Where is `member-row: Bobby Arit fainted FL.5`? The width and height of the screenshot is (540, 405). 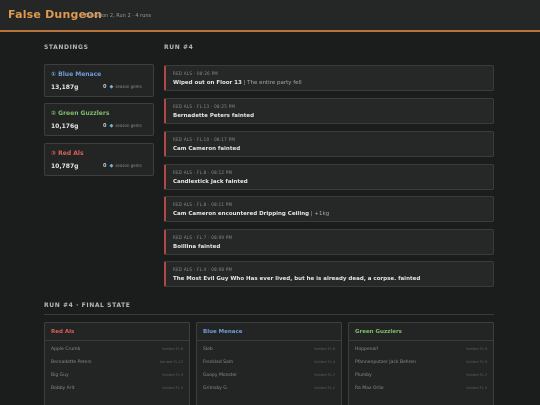 member-row: Bobby Arit fainted FL.5 is located at coordinates (117, 388).